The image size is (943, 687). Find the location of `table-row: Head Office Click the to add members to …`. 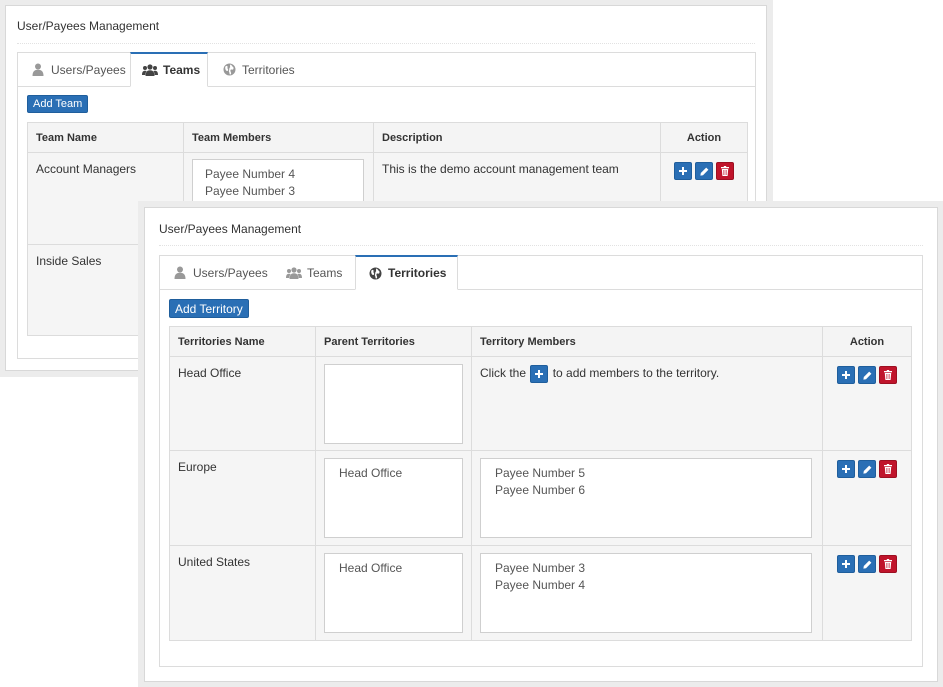

table-row: Head Office Click the to add members to … is located at coordinates (540, 403).